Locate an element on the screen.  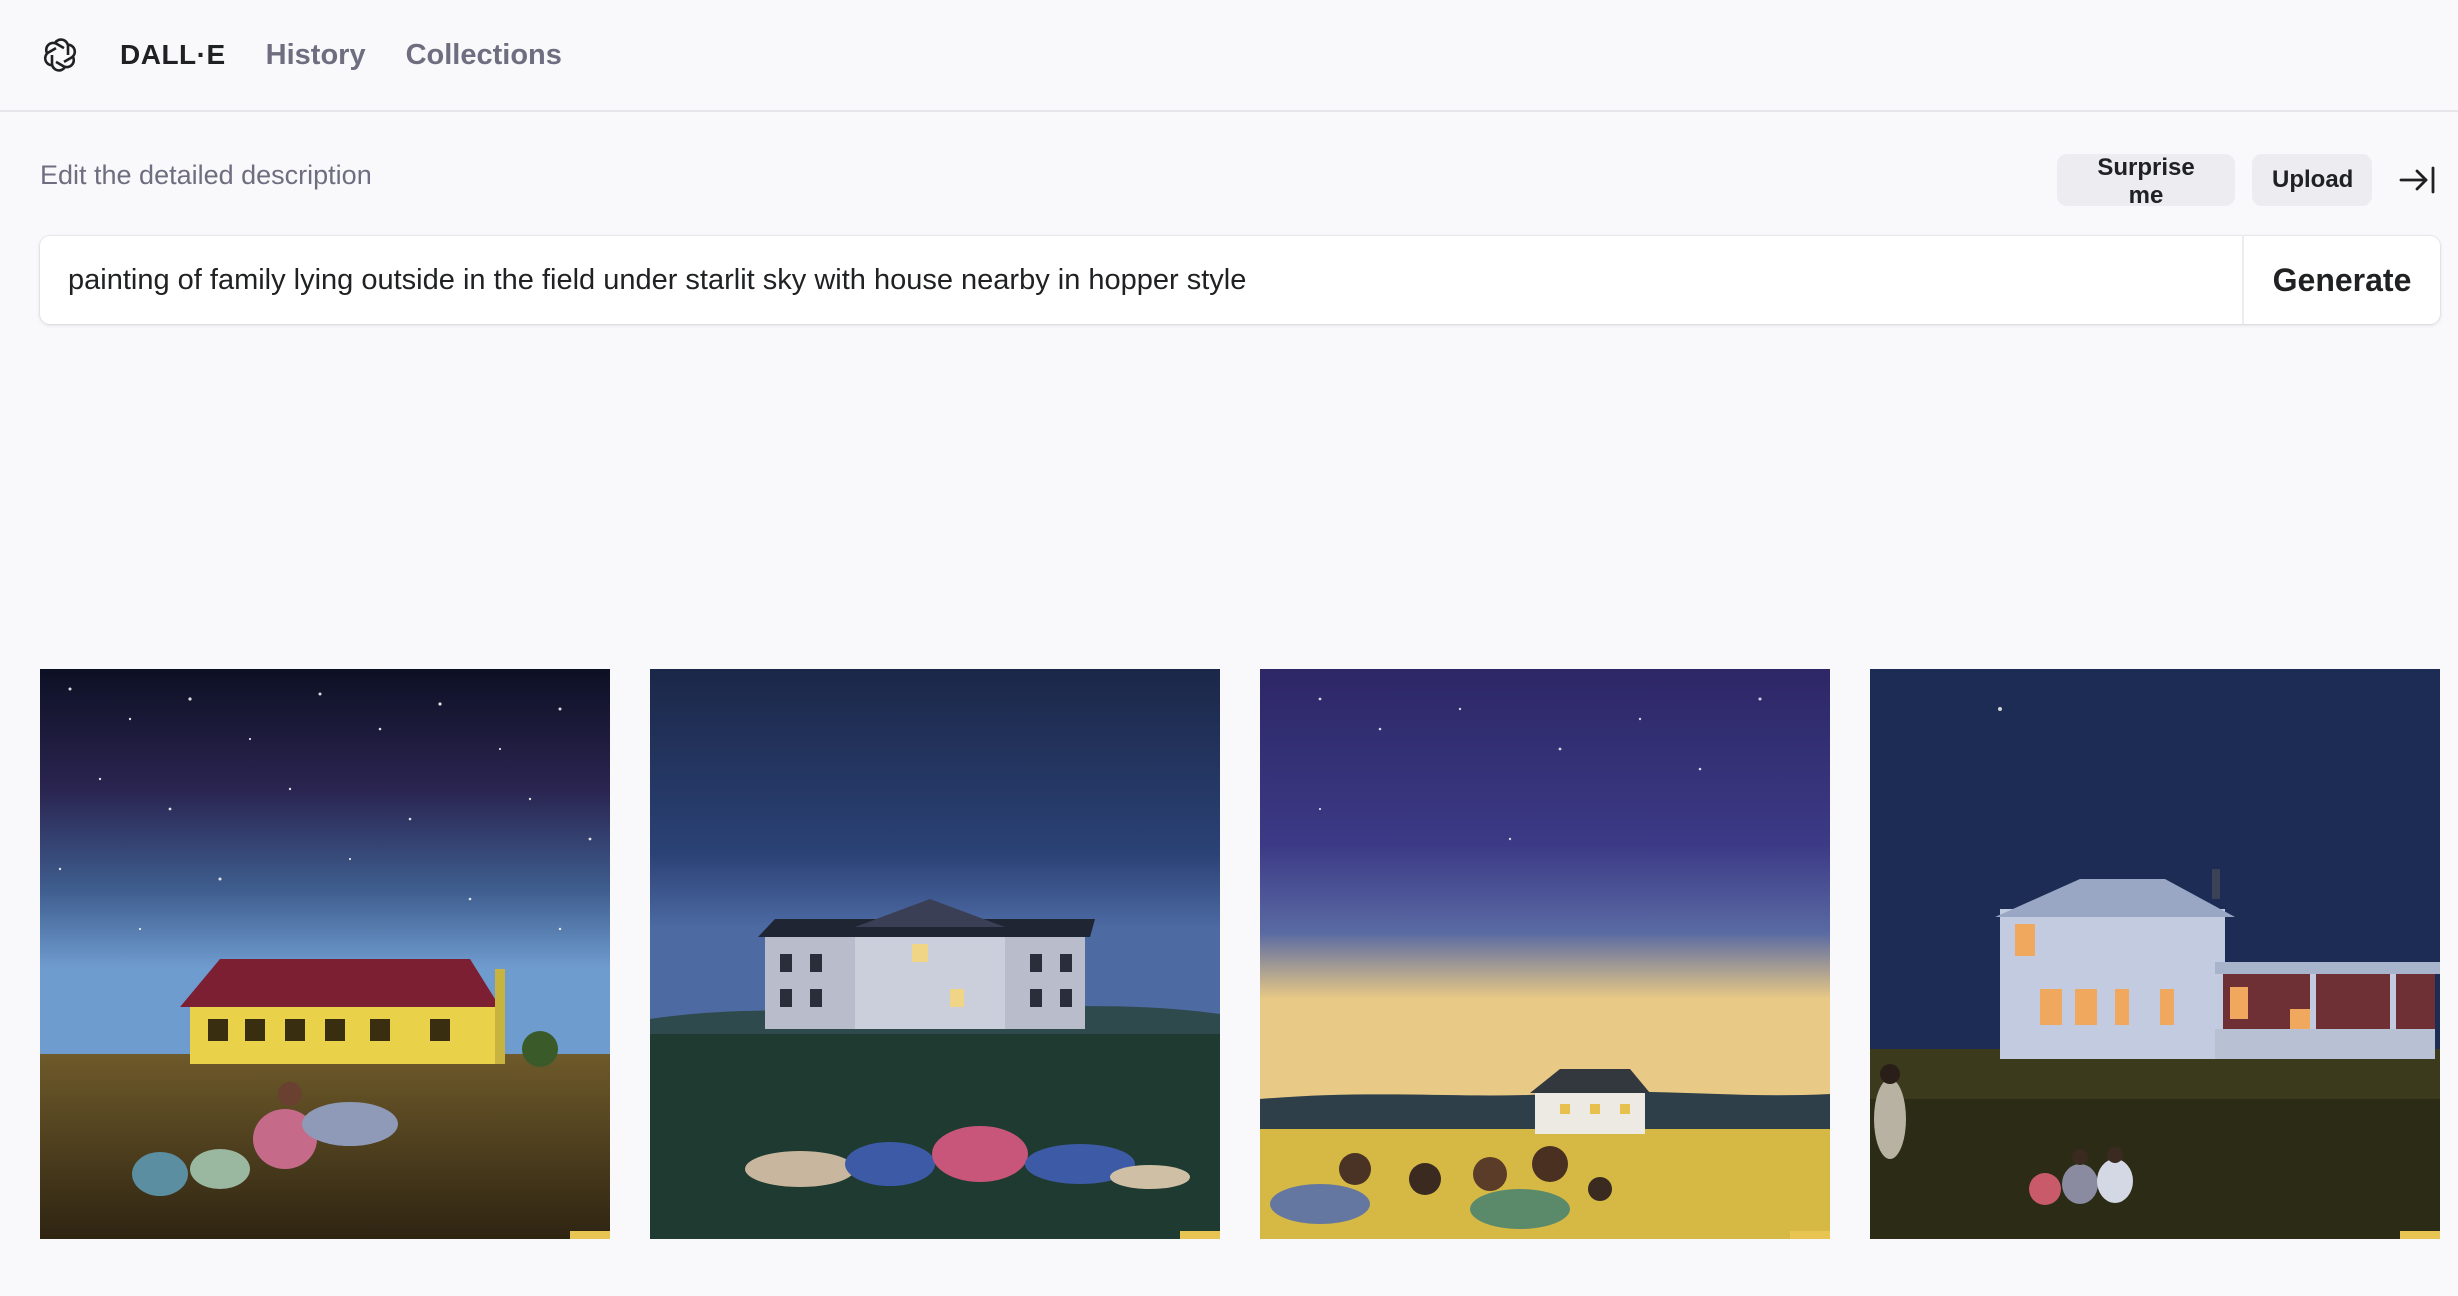
prompt-bar: Generate is located at coordinates (1240, 280).